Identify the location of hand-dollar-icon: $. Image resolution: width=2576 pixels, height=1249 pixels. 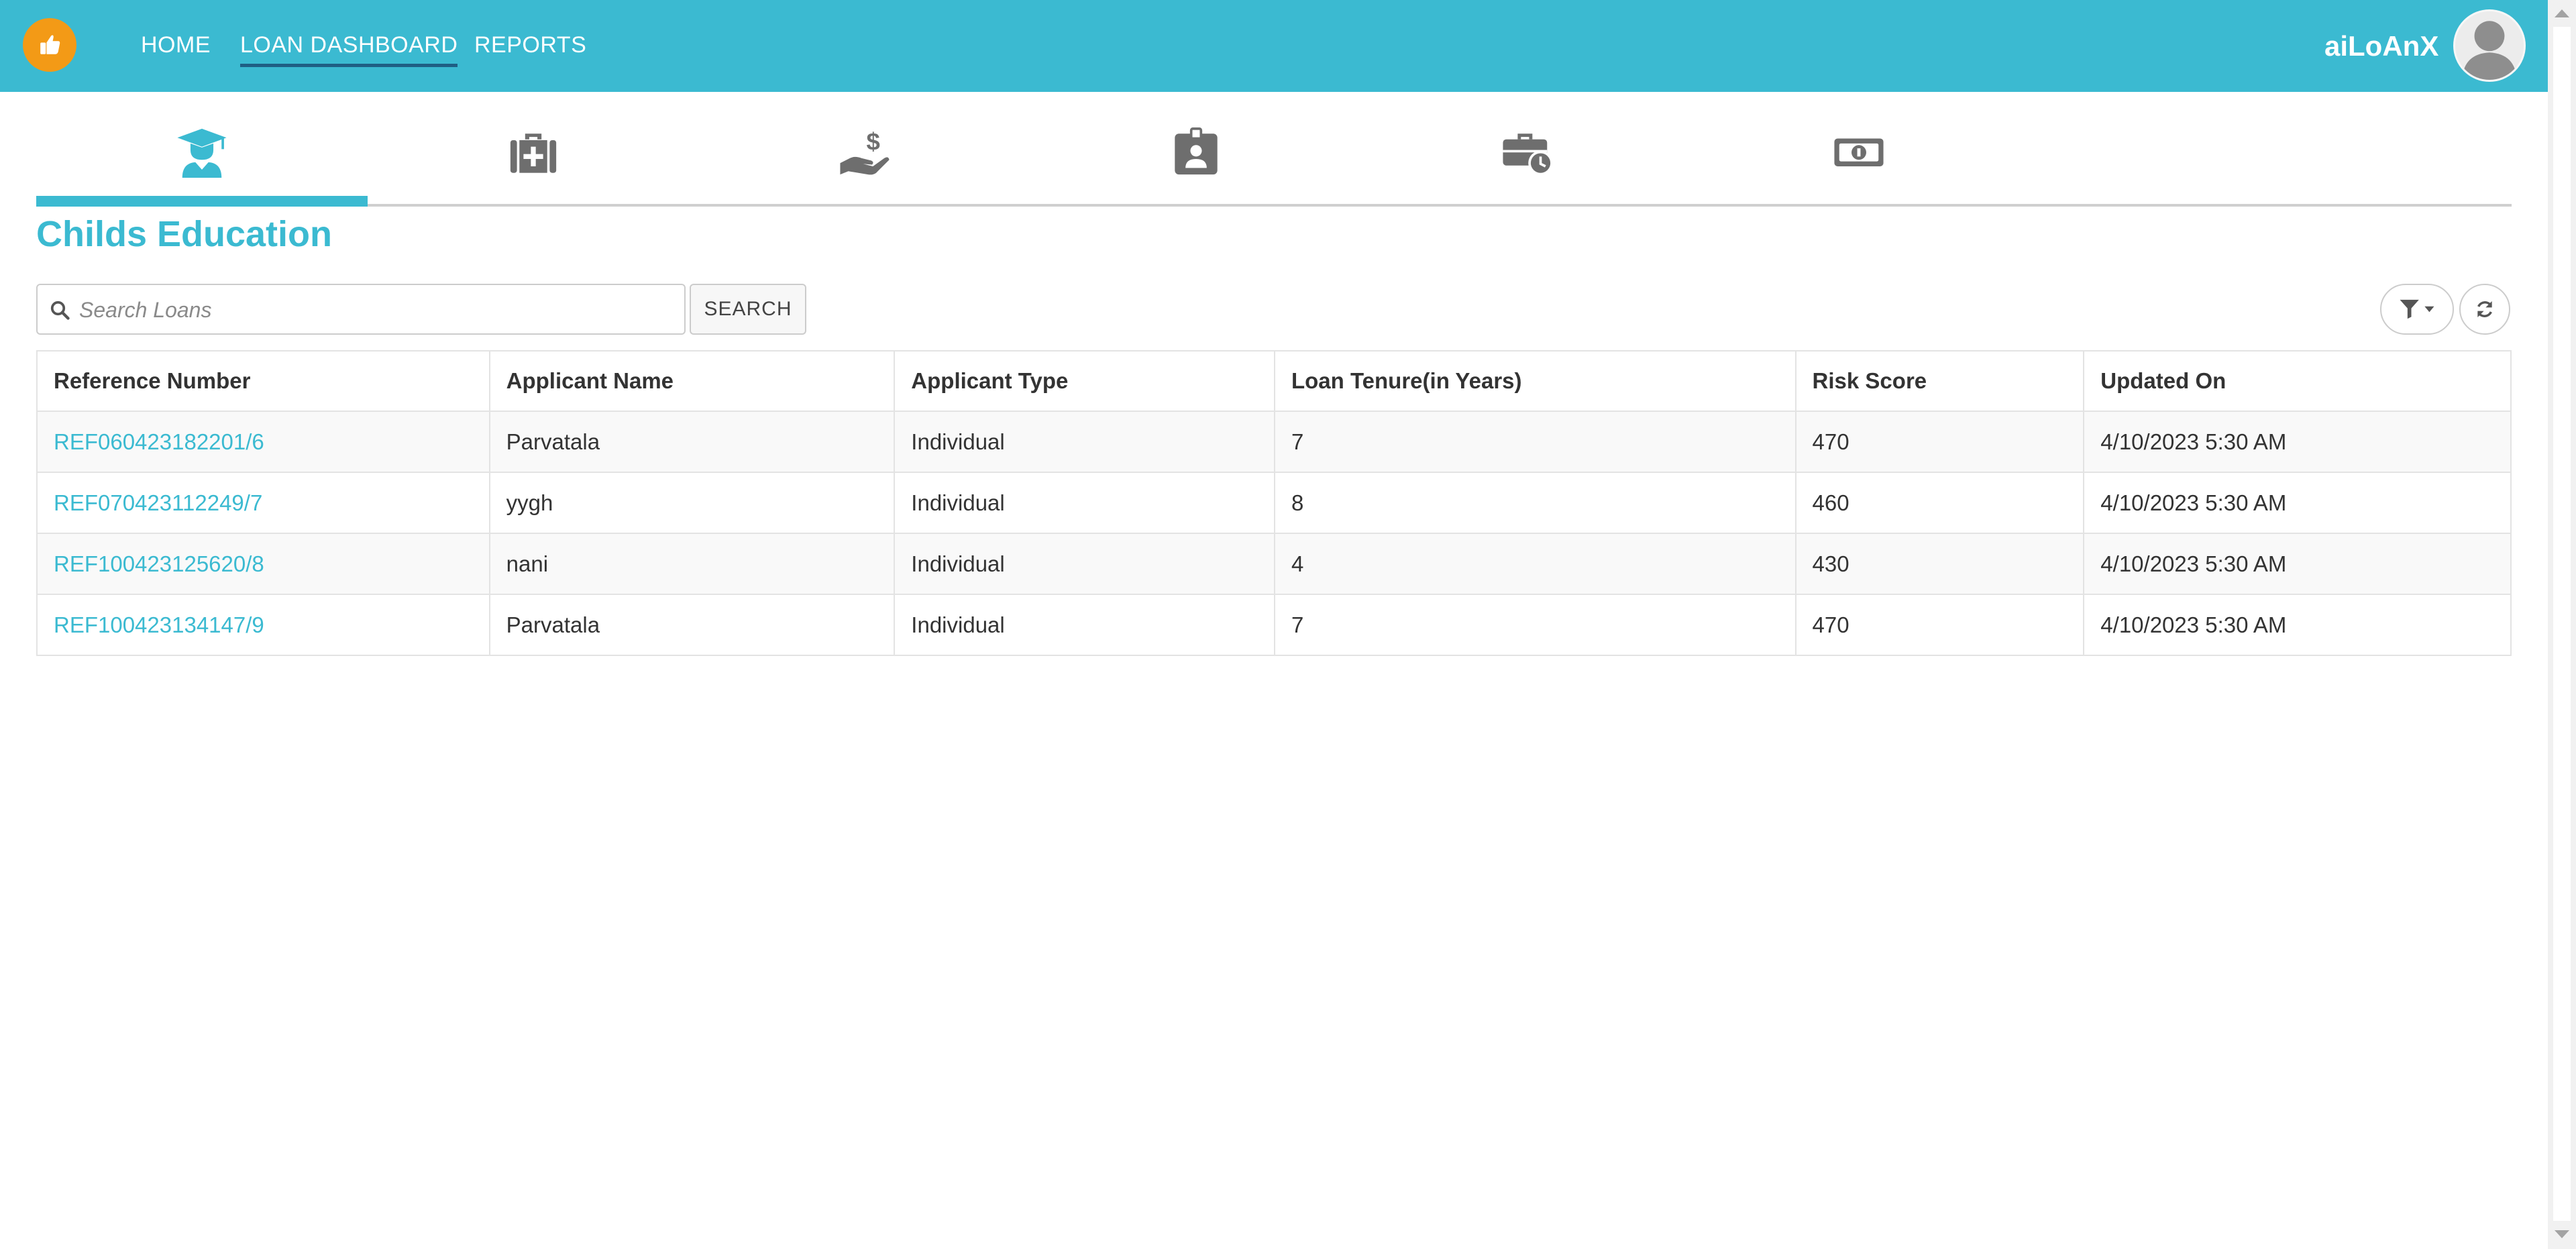
(865, 151).